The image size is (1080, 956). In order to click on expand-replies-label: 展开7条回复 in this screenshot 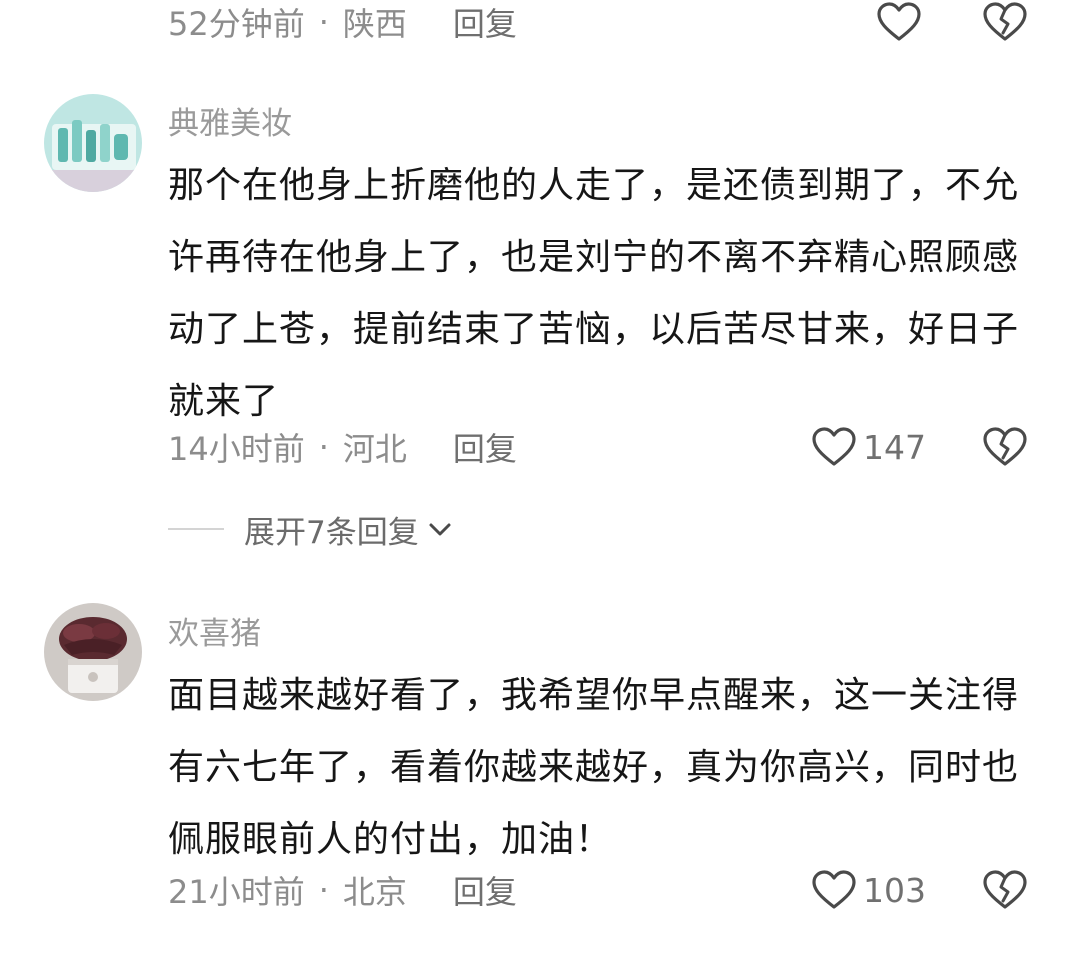, I will do `click(331, 532)`.